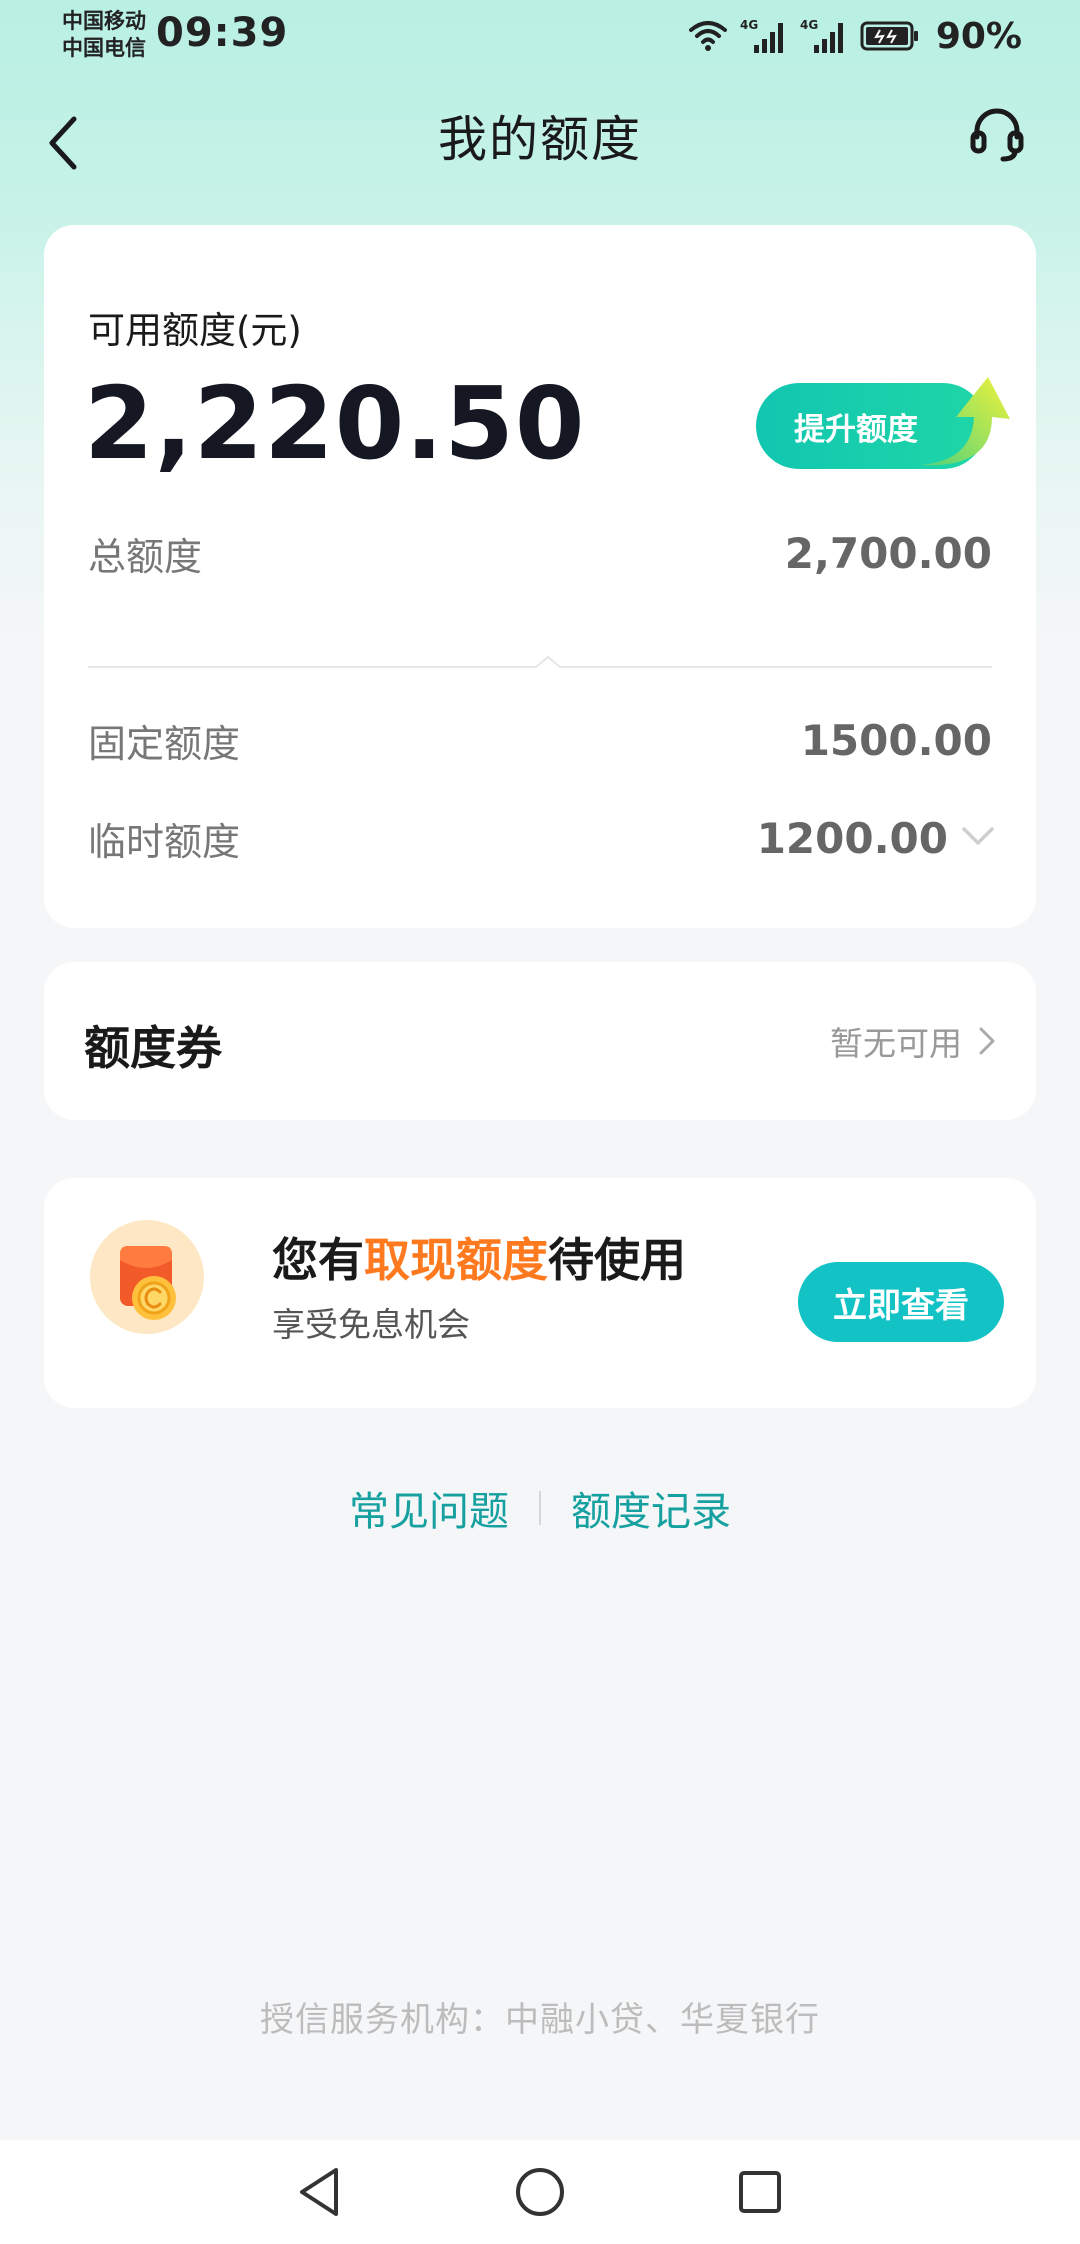 This screenshot has width=1080, height=2244. I want to click on quota-coupon-title: 额度券, so click(153, 1048).